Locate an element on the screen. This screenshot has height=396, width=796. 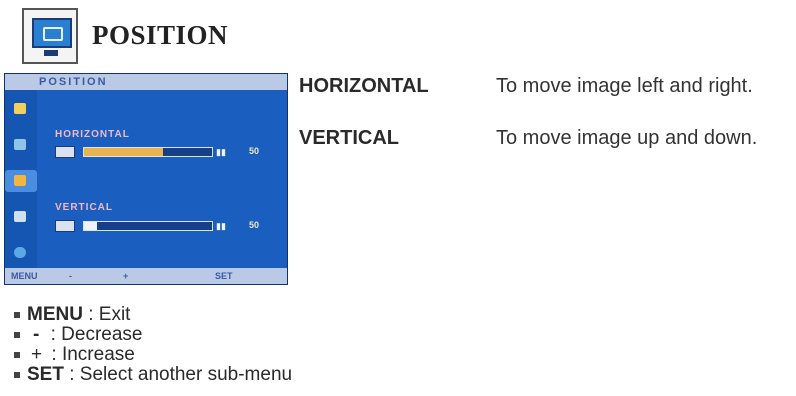
key-desc: : Increase is located at coordinates (93, 354).